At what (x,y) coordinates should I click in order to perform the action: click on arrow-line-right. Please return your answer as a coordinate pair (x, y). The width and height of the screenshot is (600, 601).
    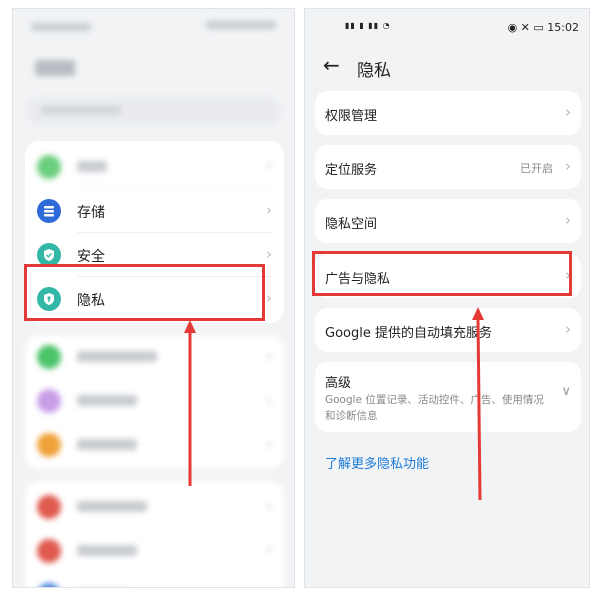
    Looking at the image, I should click on (479, 409).